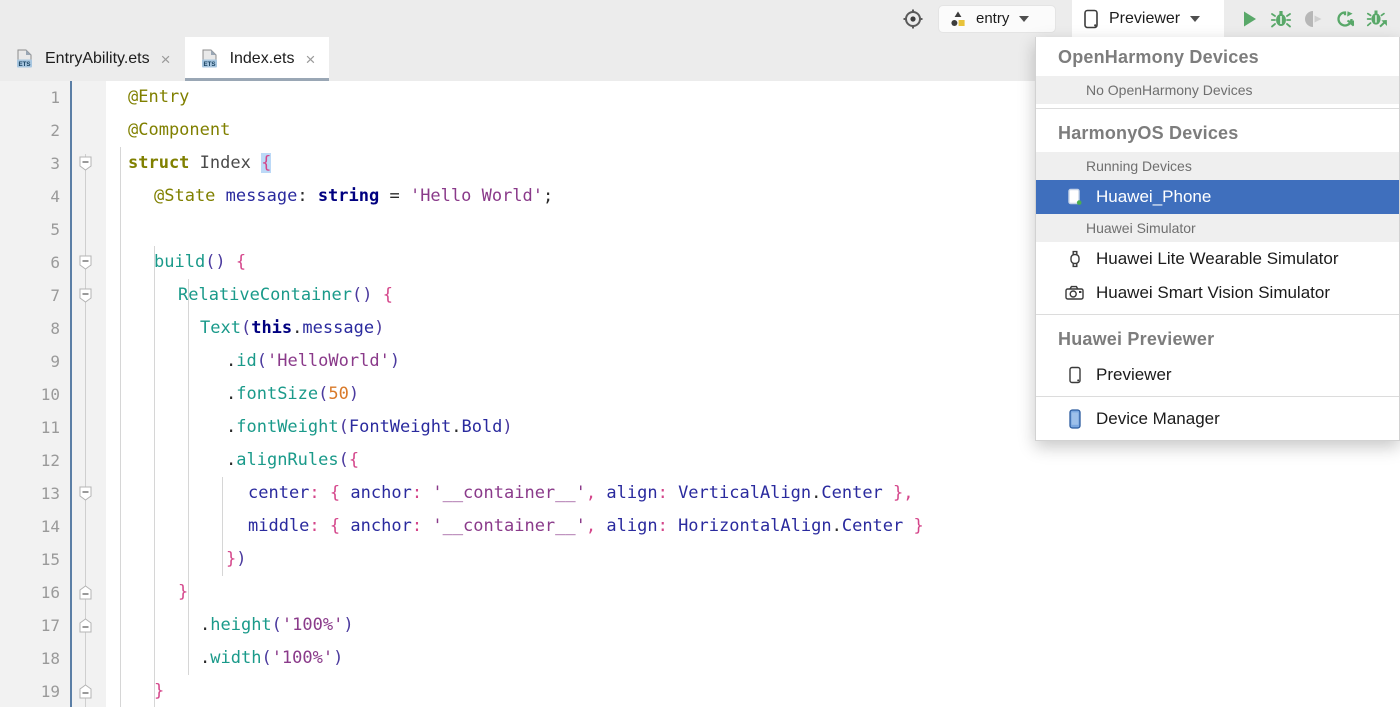 This screenshot has height=707, width=1400. Describe the element at coordinates (88, 394) in the screenshot. I see `code-fold-gutter` at that location.